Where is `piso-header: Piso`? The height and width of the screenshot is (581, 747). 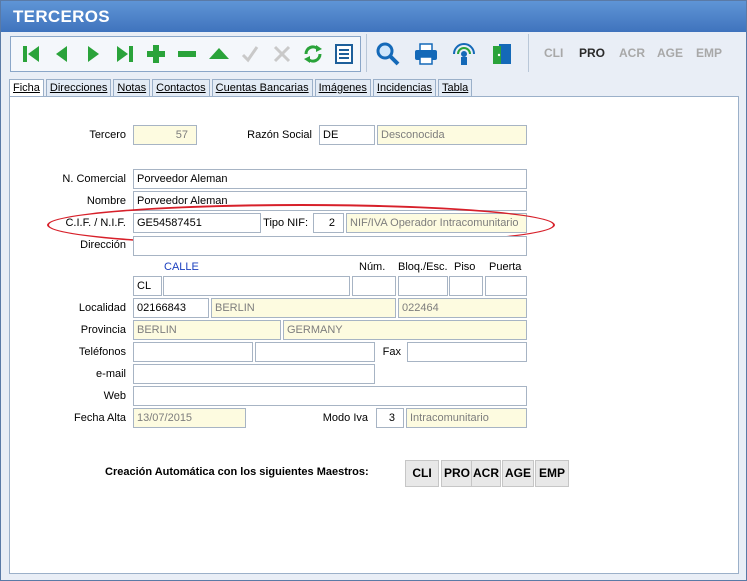
piso-header: Piso is located at coordinates (465, 267).